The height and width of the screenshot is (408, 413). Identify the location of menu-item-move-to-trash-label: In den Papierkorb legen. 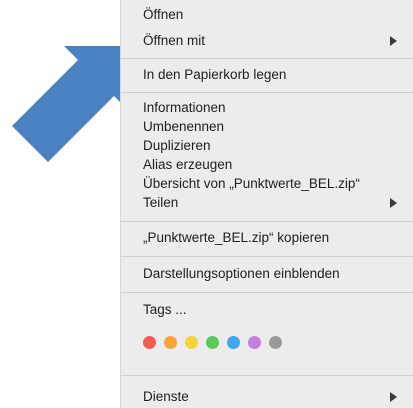
(215, 74).